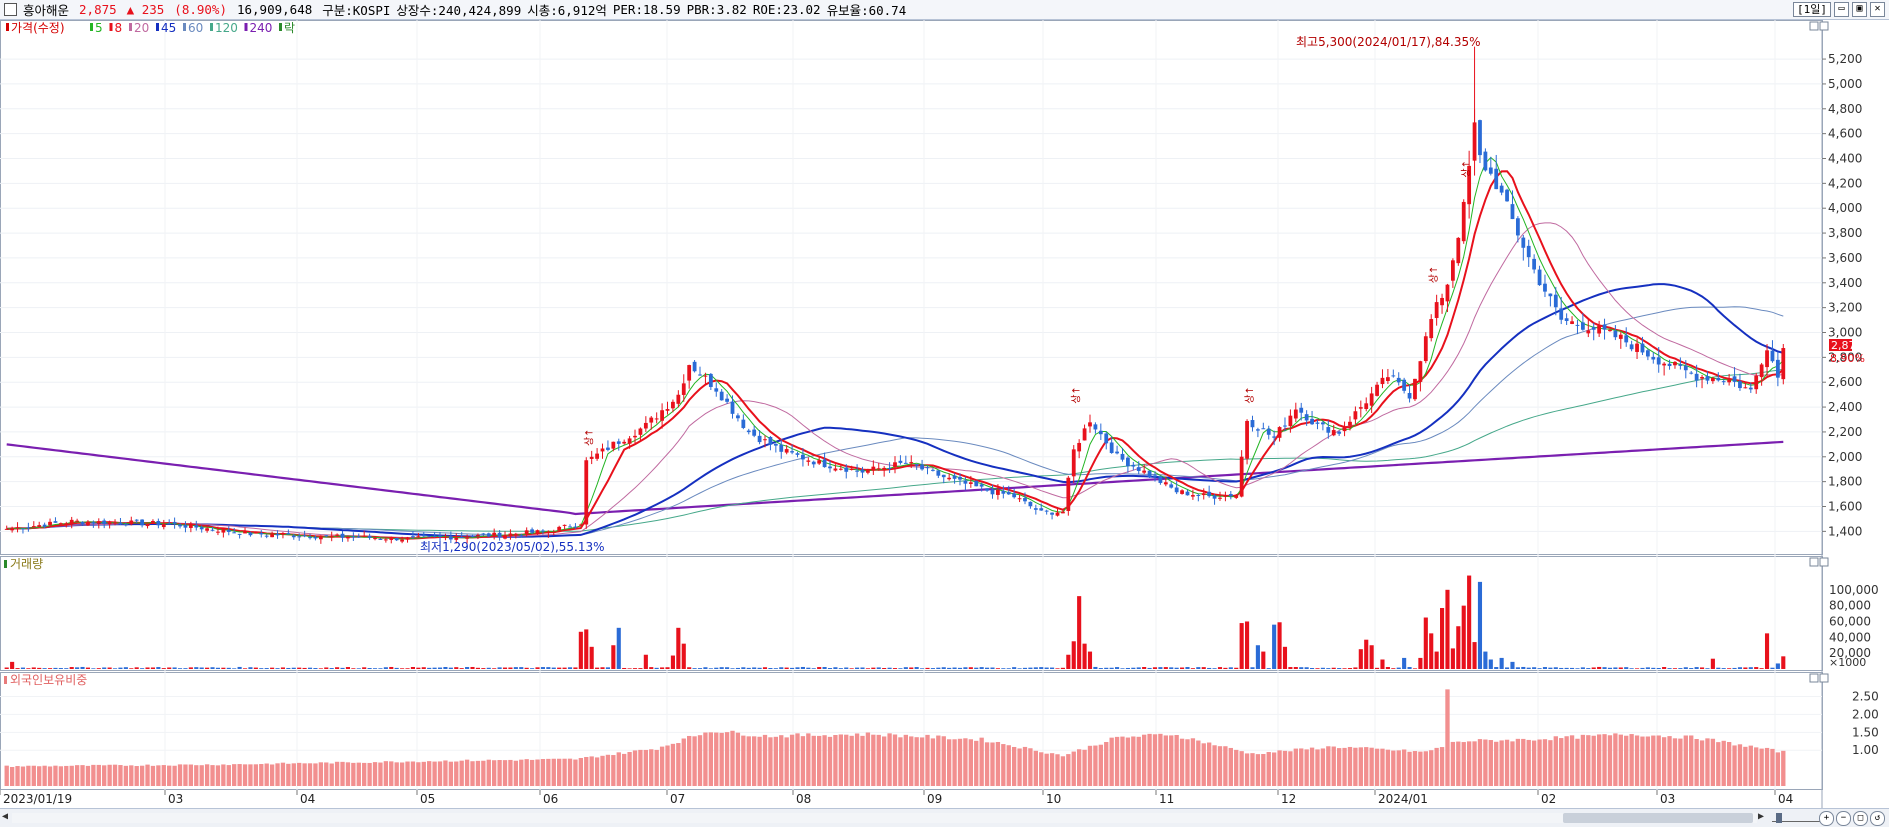  What do you see at coordinates (1819, 352) in the screenshot?
I see `panel-control-buttons` at bounding box center [1819, 352].